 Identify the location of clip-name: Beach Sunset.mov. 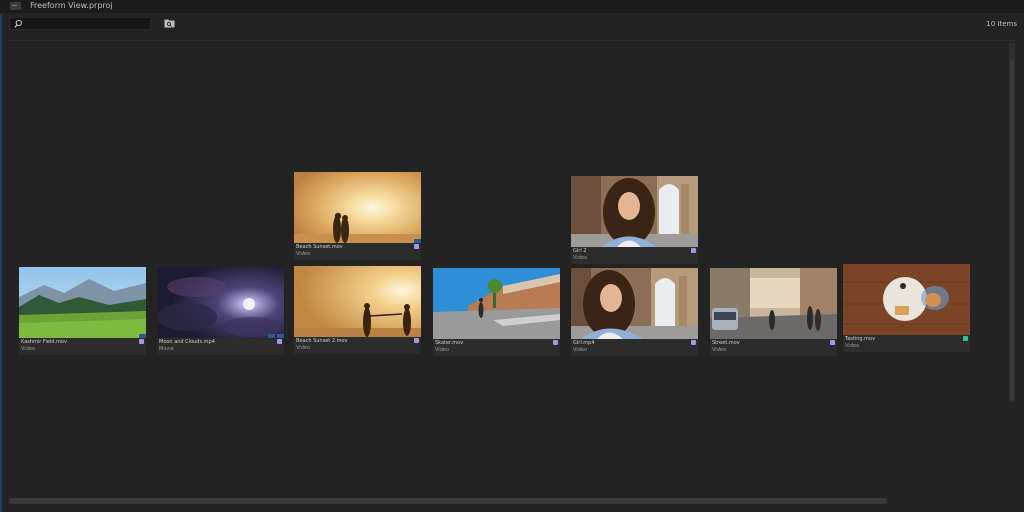
(319, 247).